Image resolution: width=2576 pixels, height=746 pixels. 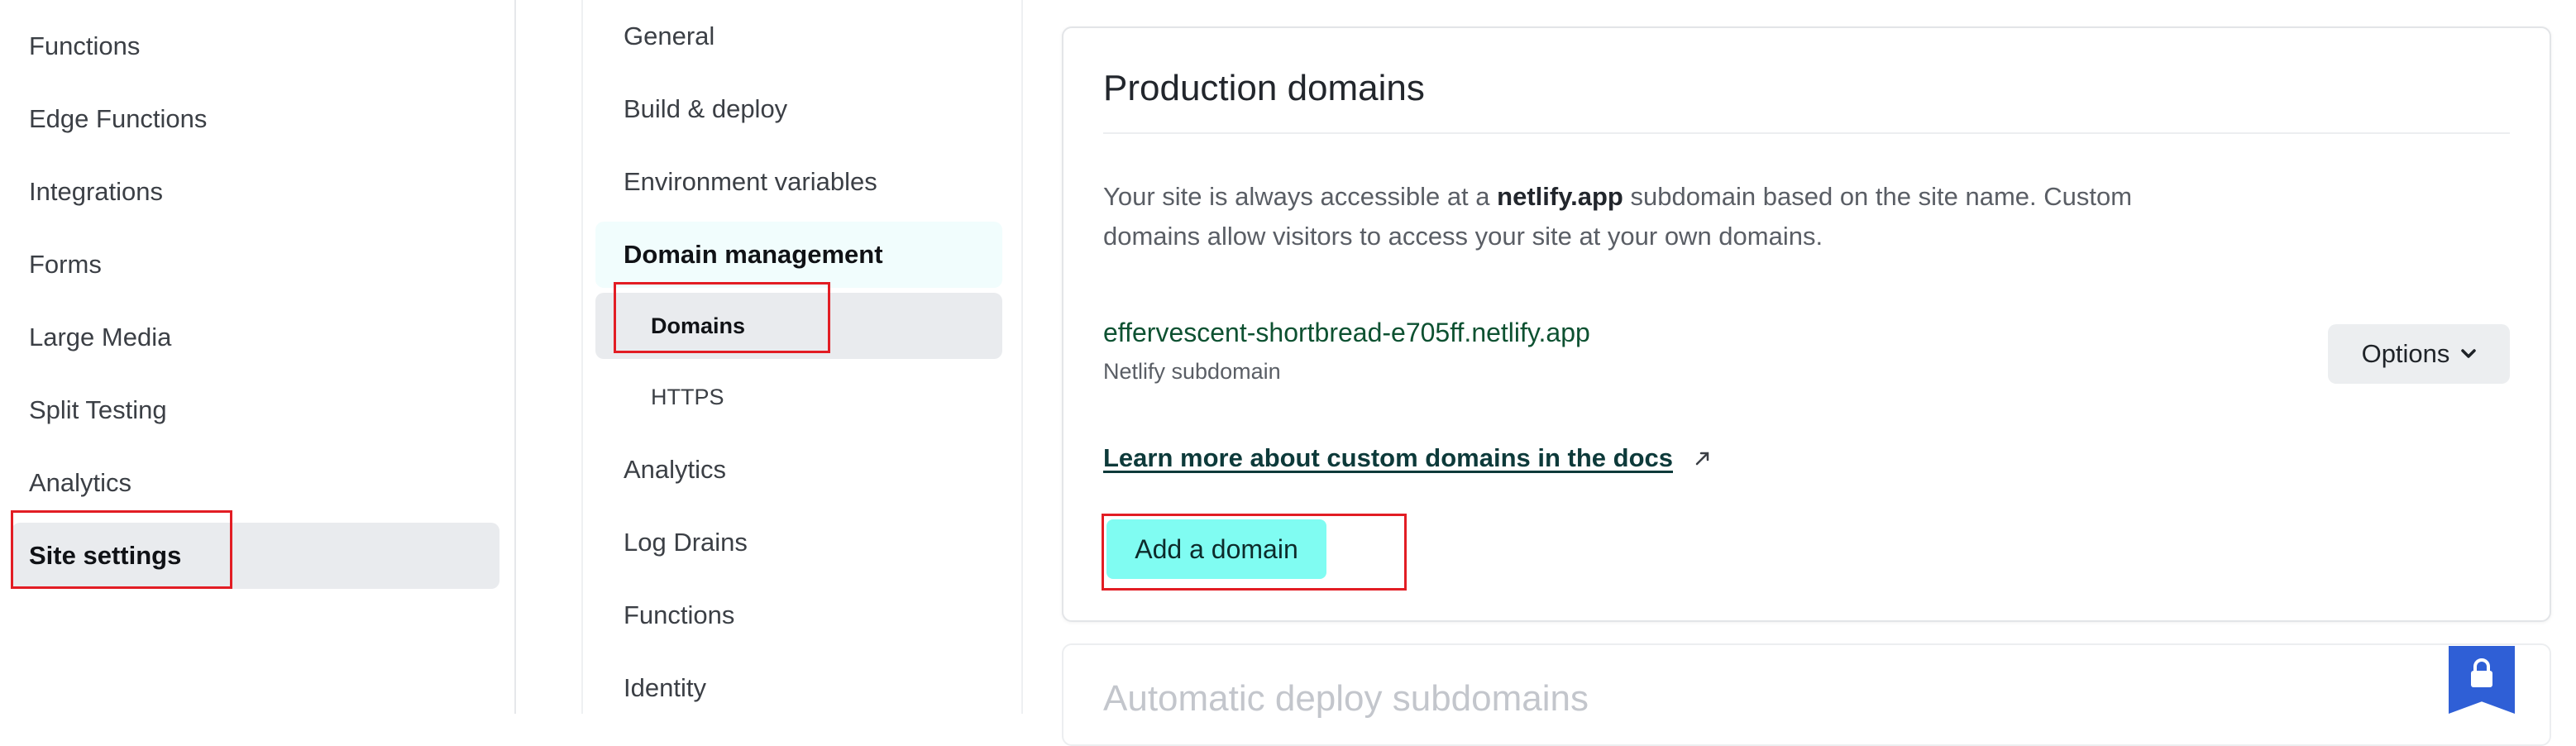 What do you see at coordinates (256, 265) in the screenshot?
I see `sidebar-item-forms: Forms` at bounding box center [256, 265].